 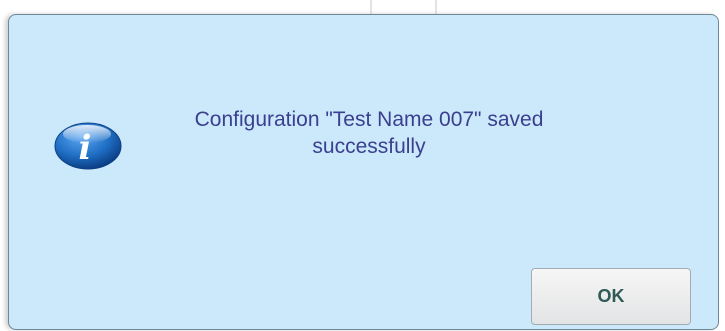 I want to click on ok-button: OK, so click(x=611, y=296).